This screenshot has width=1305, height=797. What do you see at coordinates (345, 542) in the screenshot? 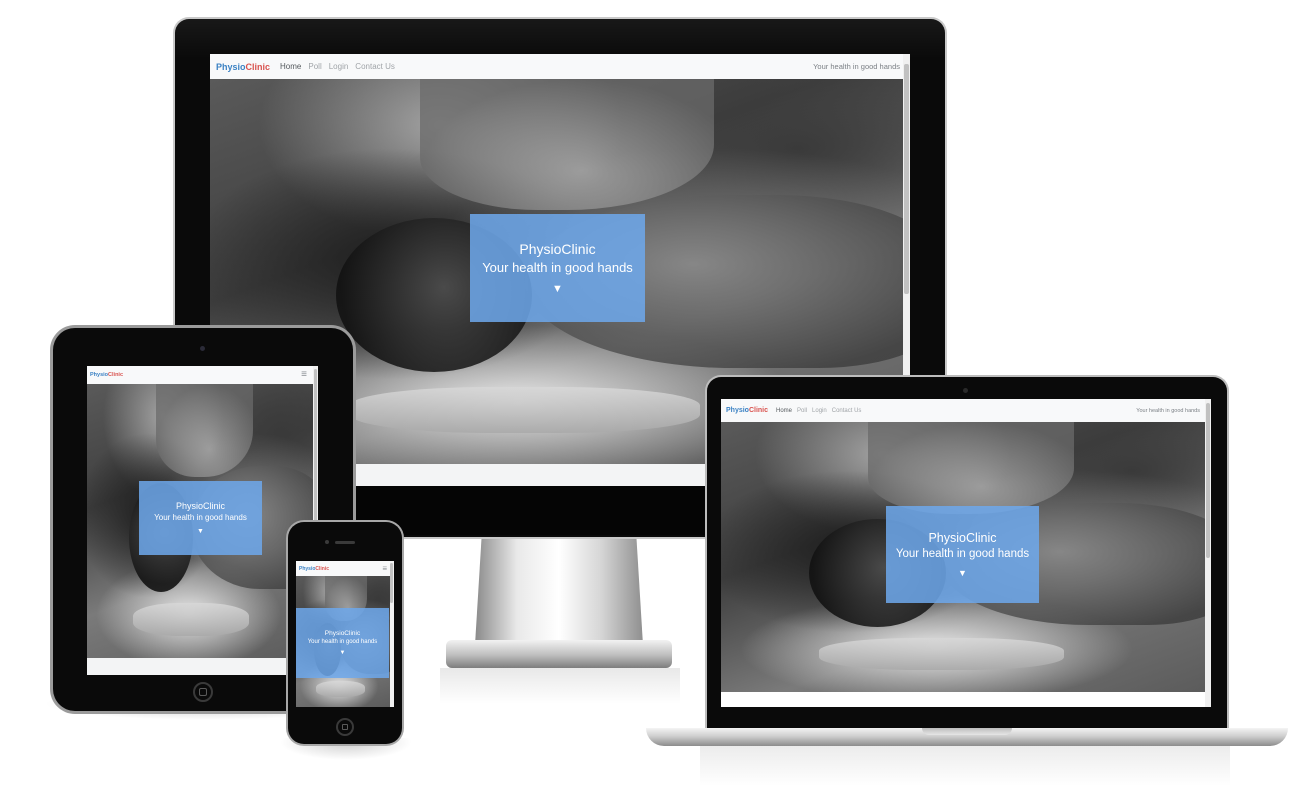
I see `phone-speaker` at bounding box center [345, 542].